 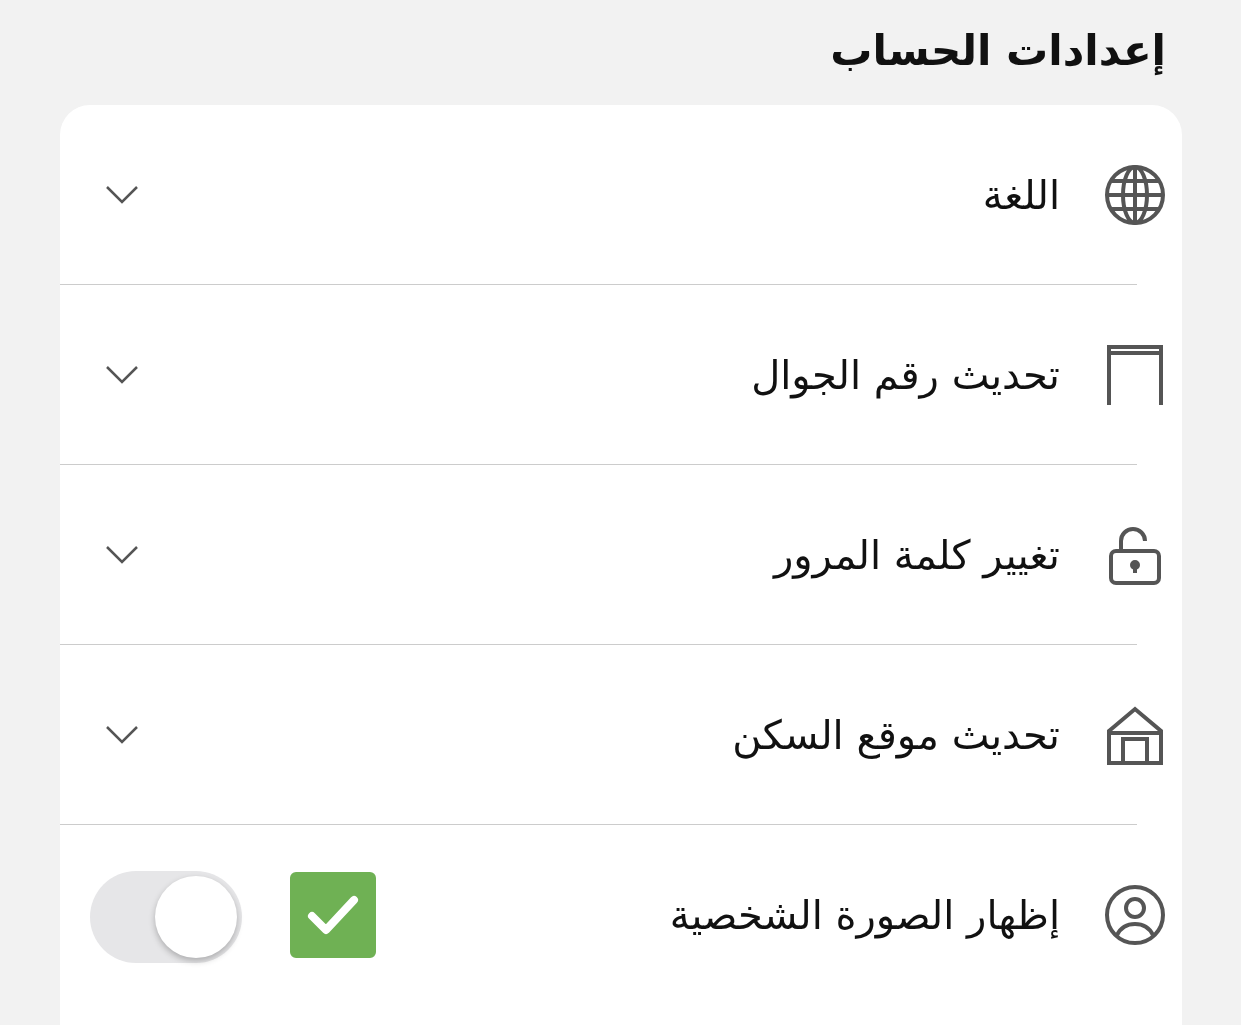 What do you see at coordinates (905, 374) in the screenshot?
I see `setting-label: تحديث رقم الجوال` at bounding box center [905, 374].